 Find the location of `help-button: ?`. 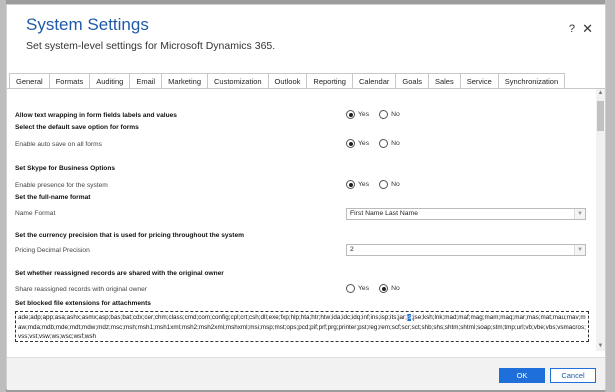

help-button: ? is located at coordinates (572, 29).